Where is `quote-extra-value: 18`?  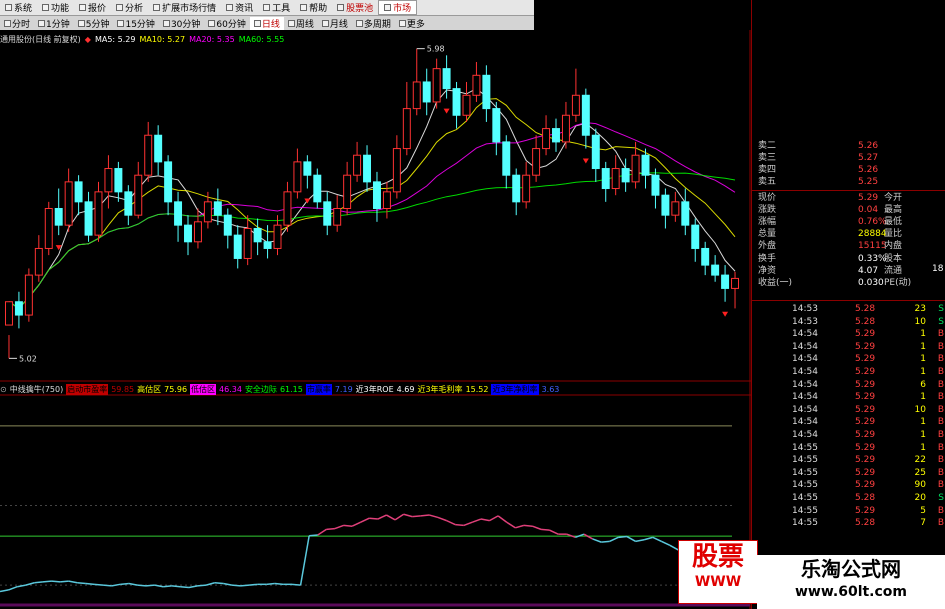 quote-extra-value: 18 is located at coordinates (938, 269).